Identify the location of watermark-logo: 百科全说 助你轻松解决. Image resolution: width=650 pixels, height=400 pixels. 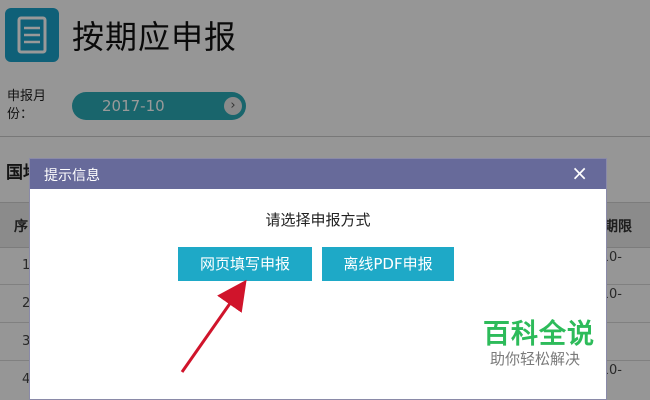
(543, 342).